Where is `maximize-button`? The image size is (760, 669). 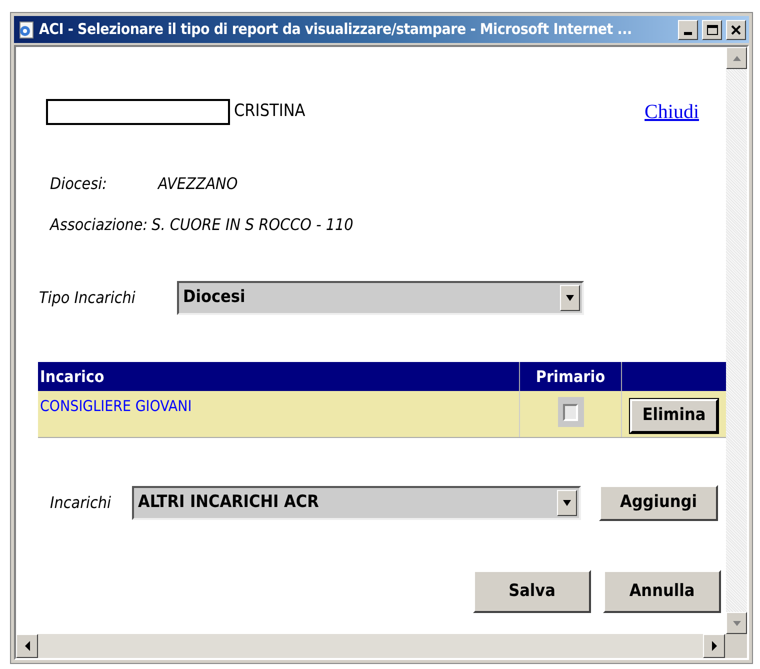 maximize-button is located at coordinates (712, 30).